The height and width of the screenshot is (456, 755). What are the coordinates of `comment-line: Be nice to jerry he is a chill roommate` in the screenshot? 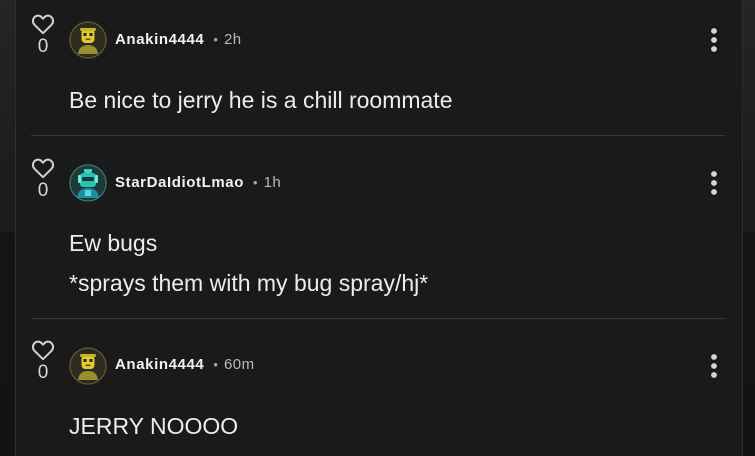 It's located at (261, 100).